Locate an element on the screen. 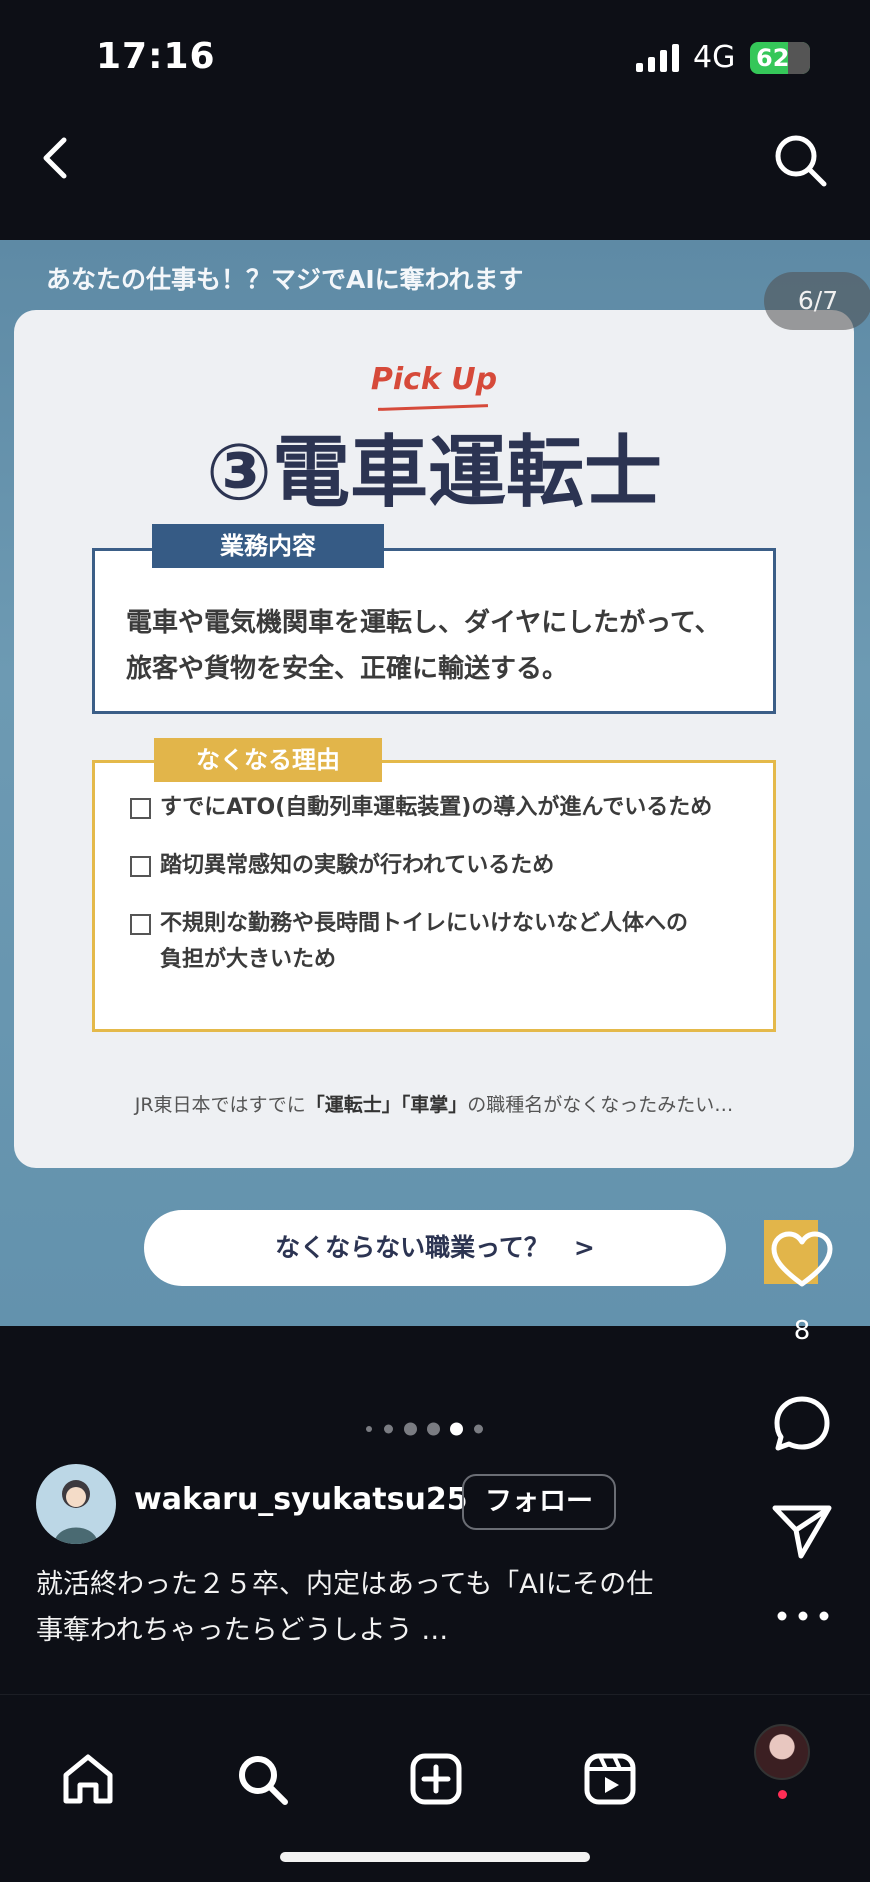 This screenshot has height=1882, width=870. avatar is located at coordinates (76, 1504).